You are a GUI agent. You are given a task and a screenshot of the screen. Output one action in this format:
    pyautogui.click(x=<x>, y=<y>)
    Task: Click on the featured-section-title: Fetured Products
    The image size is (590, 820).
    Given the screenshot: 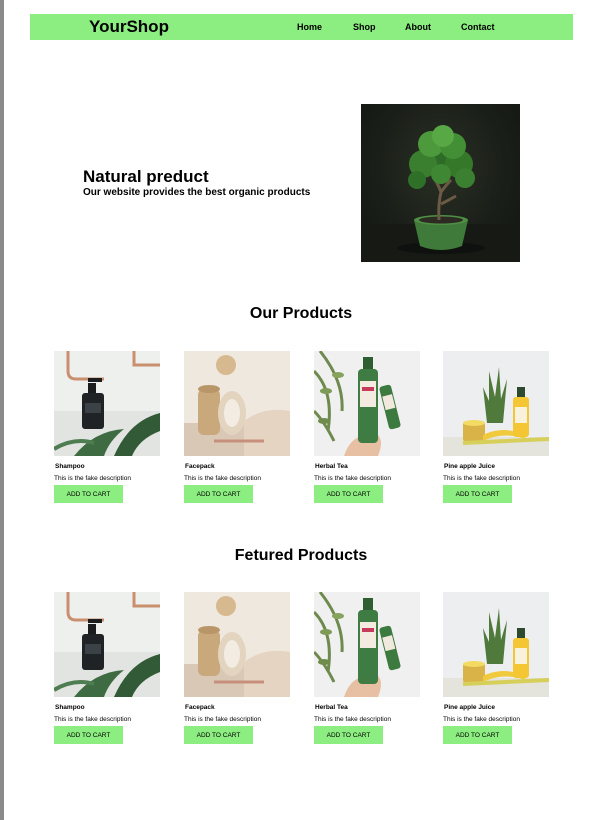 What is the action you would take?
    pyautogui.click(x=301, y=555)
    